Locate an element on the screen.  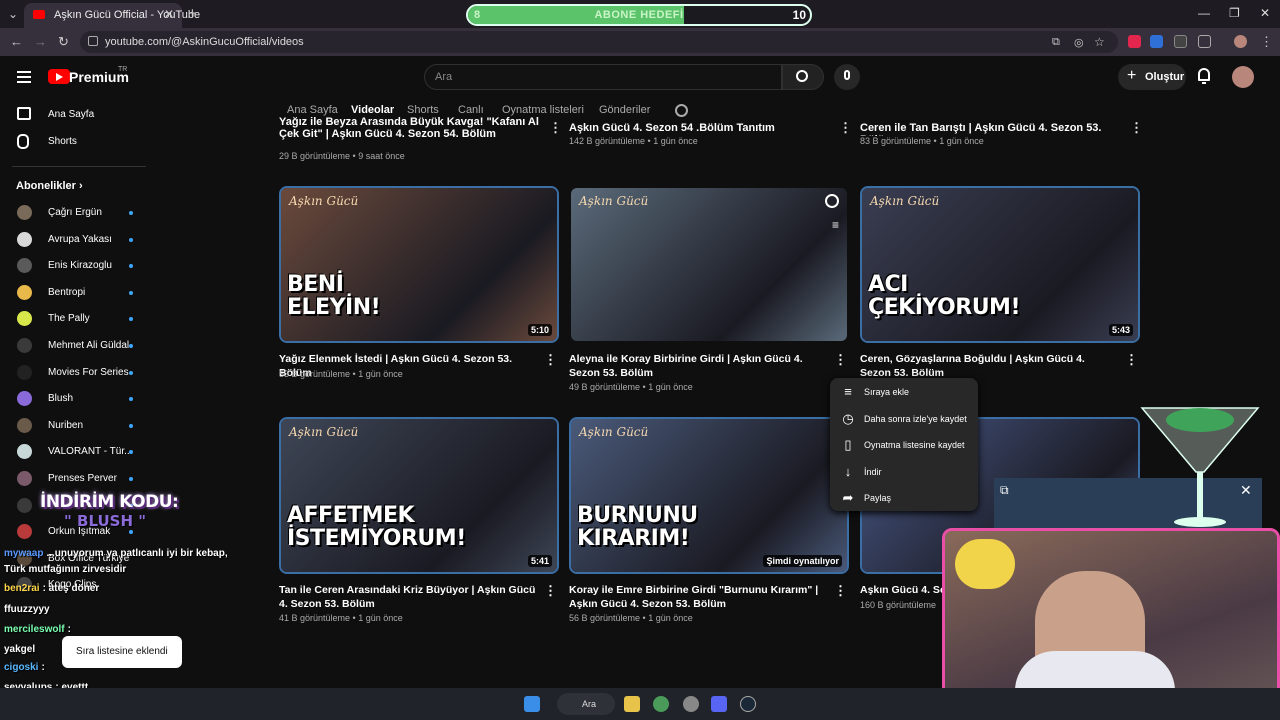
reload-icon: ↻ is located at coordinates (63, 42).